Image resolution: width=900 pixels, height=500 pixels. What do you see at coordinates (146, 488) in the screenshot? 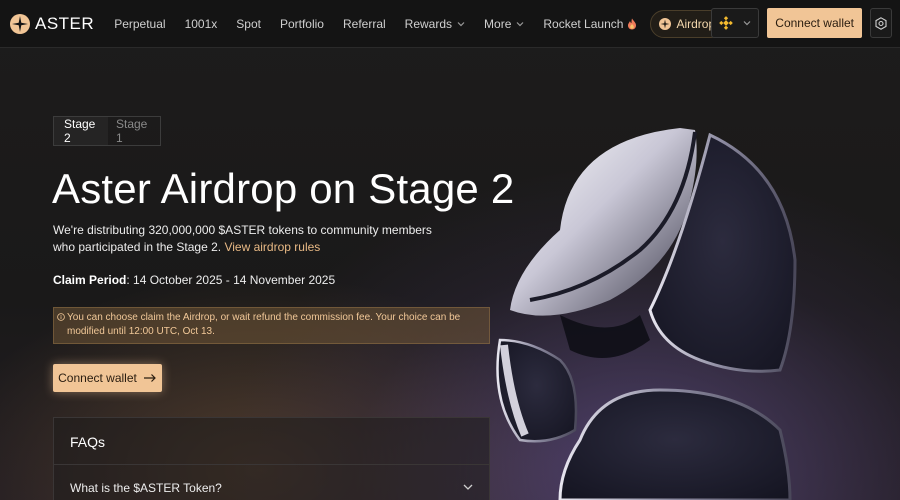
I see `faq-question: What is the $ASTER Token?` at bounding box center [146, 488].